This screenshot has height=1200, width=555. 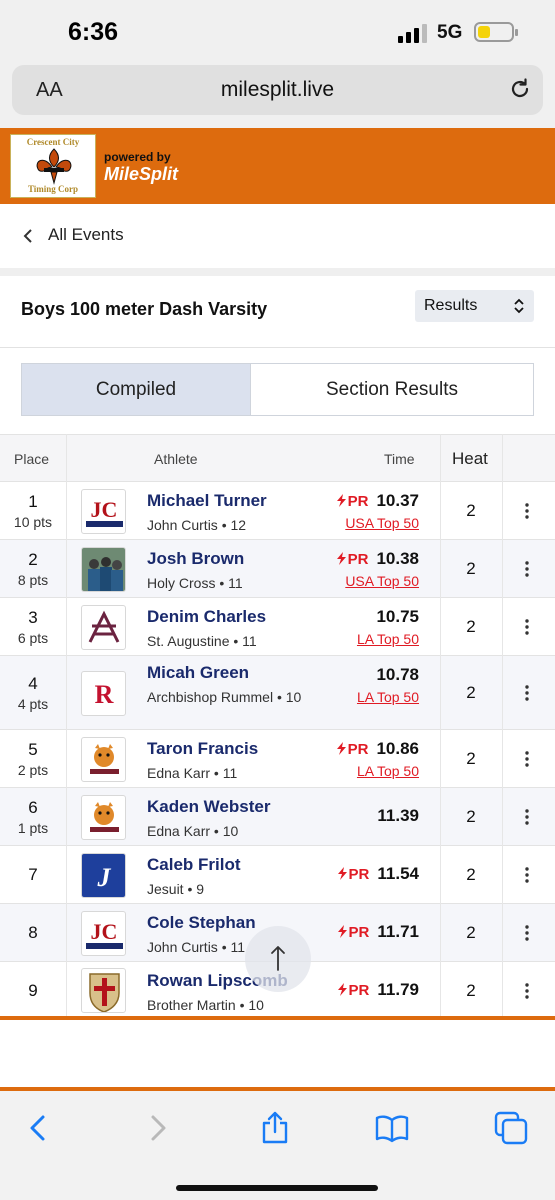 What do you see at coordinates (53, 142) in the screenshot?
I see `logo-text-top: Crescent City` at bounding box center [53, 142].